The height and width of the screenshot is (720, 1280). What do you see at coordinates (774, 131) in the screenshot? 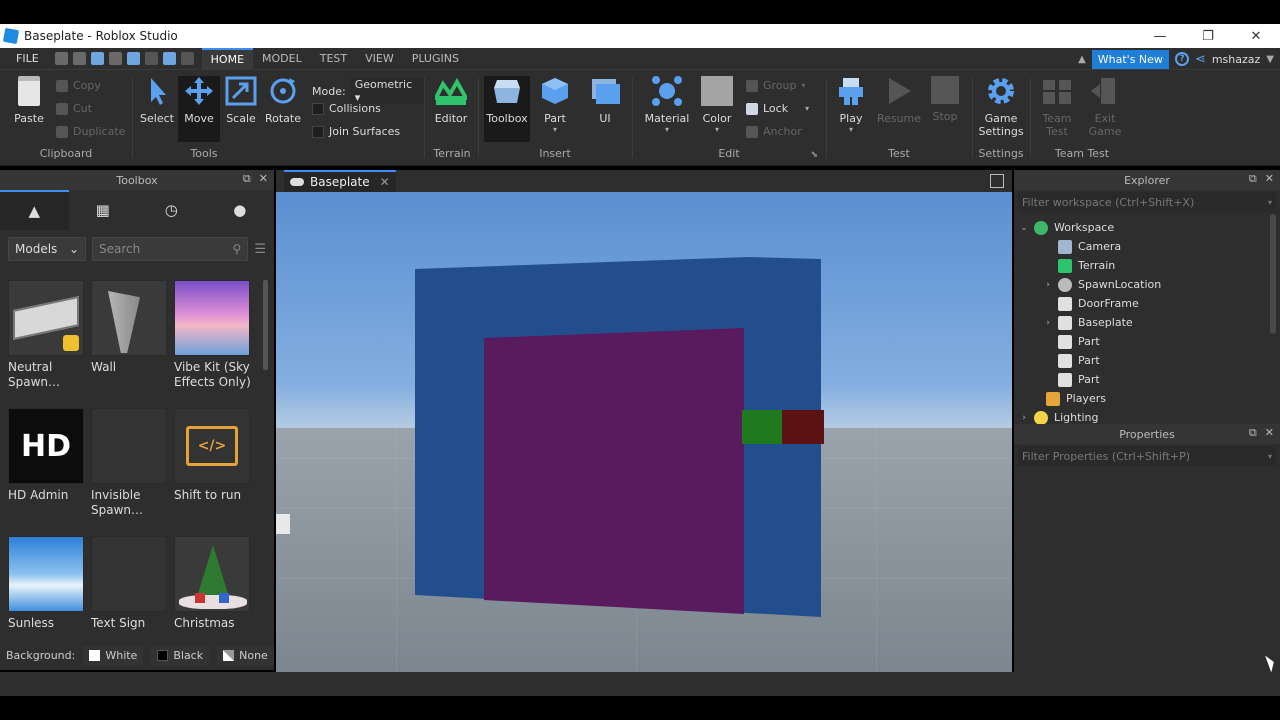
I see `anchor-button: Anchor` at bounding box center [774, 131].